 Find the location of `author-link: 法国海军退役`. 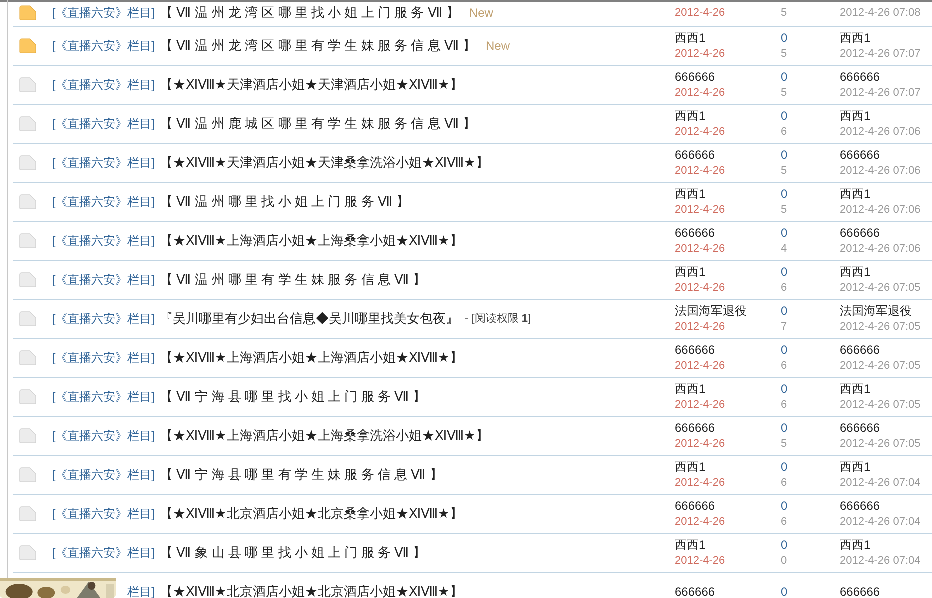

author-link: 法国海军退役 is located at coordinates (728, 311).